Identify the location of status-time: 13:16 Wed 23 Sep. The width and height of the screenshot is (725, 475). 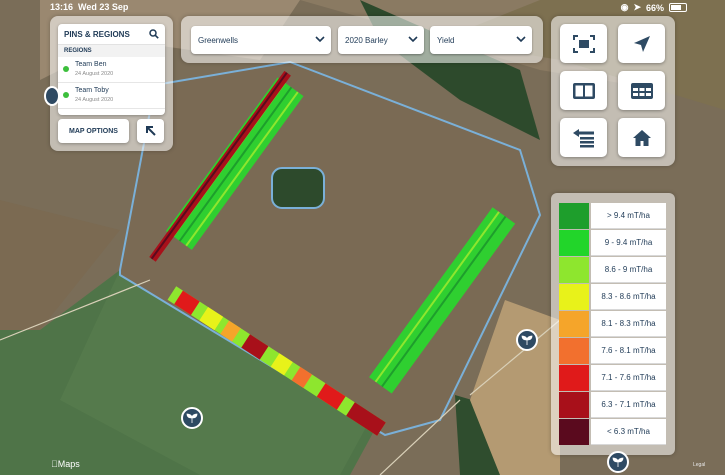
(89, 7).